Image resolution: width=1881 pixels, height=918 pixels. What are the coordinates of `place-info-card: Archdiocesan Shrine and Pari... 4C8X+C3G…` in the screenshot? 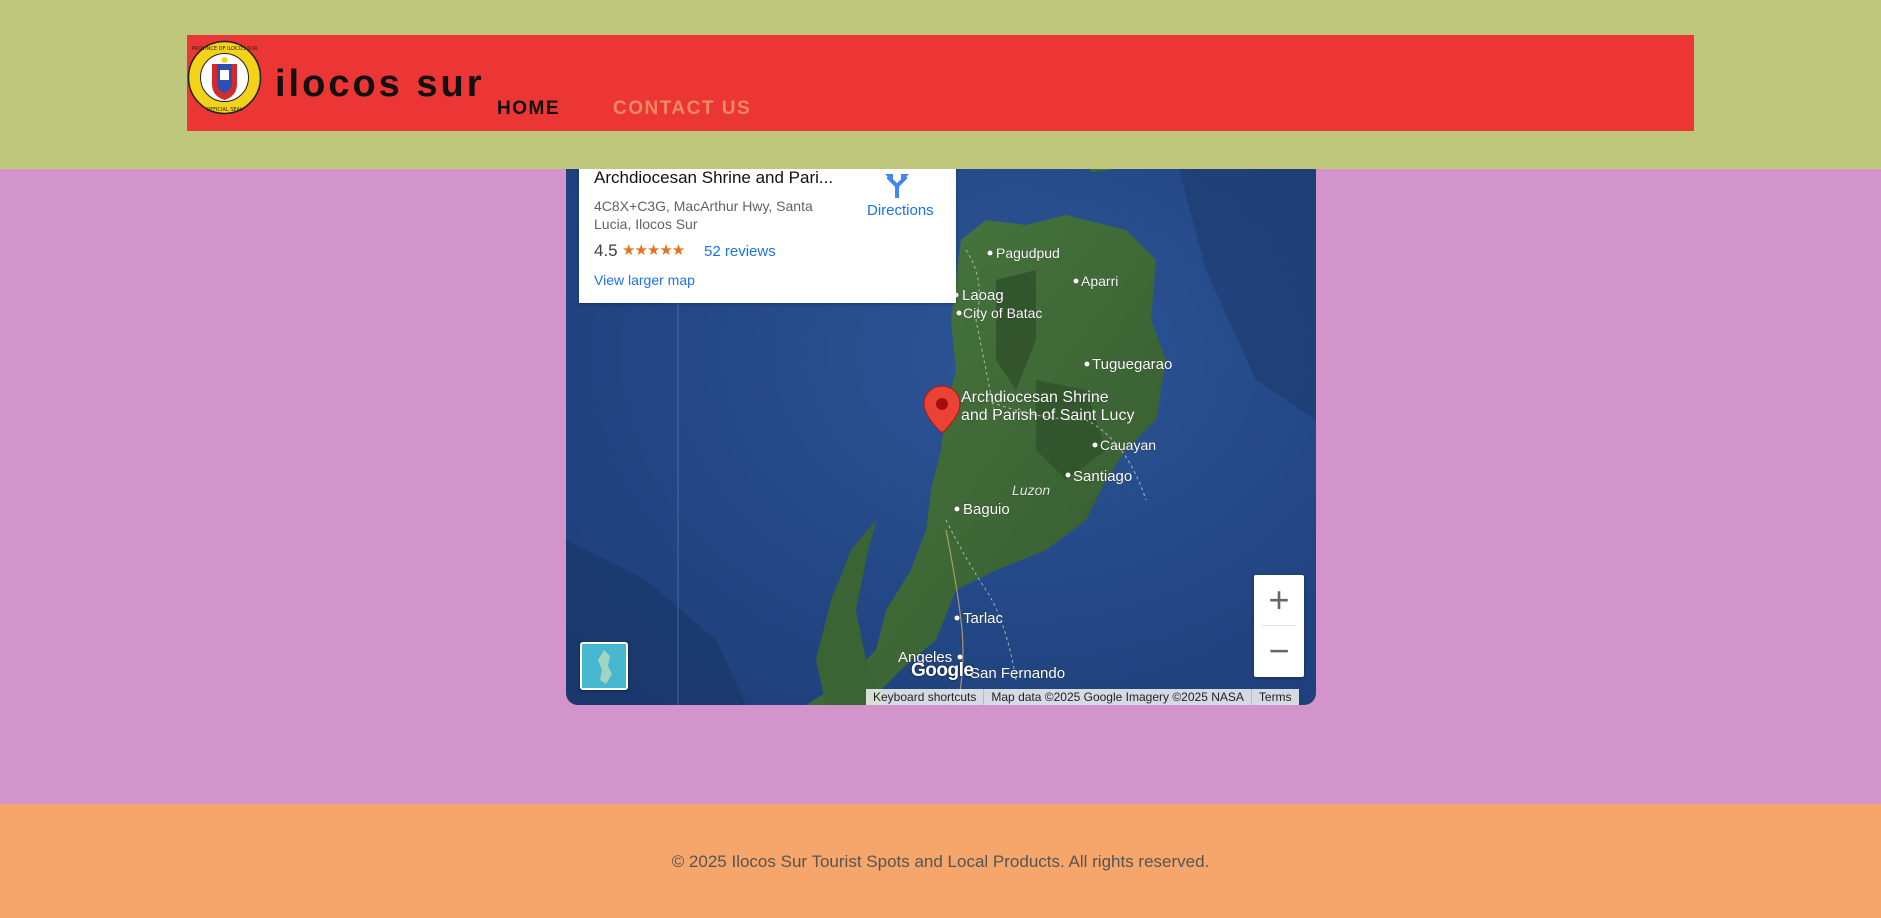 It's located at (767, 226).